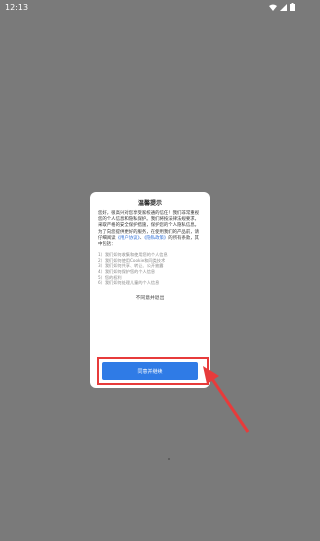 This screenshot has height=541, width=320. I want to click on annotation-highlight-box, so click(153, 371).